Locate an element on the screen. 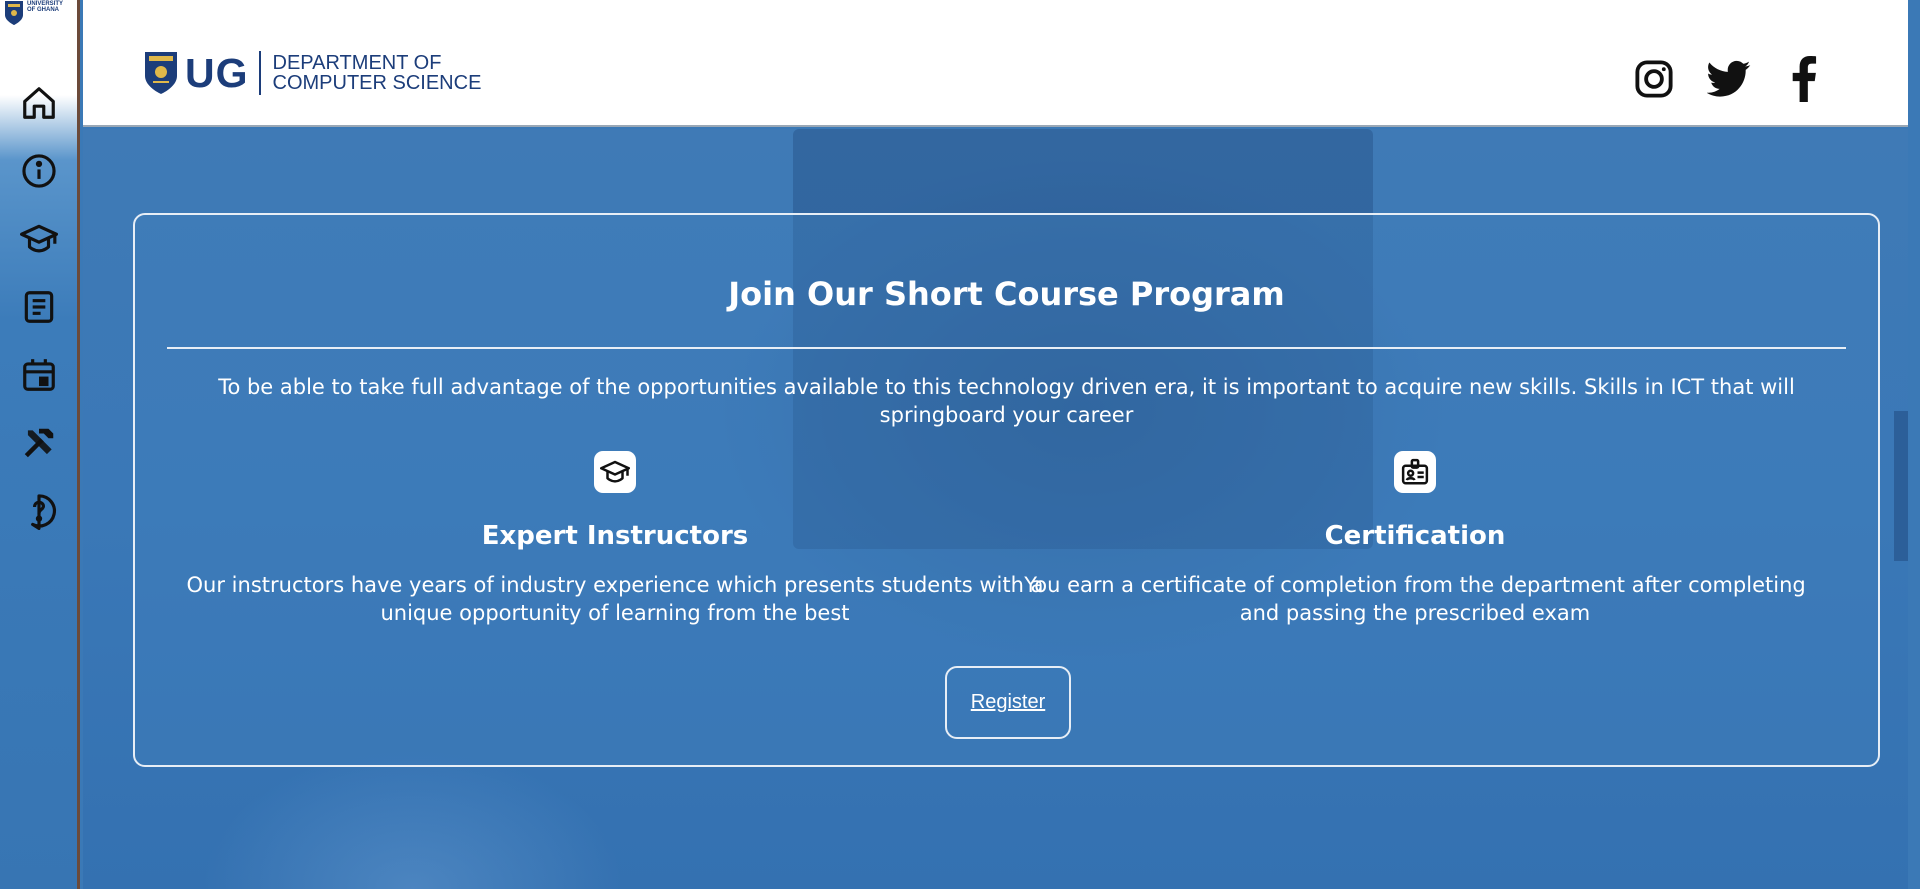 The image size is (1920, 889). calendar-icon is located at coordinates (39, 375).